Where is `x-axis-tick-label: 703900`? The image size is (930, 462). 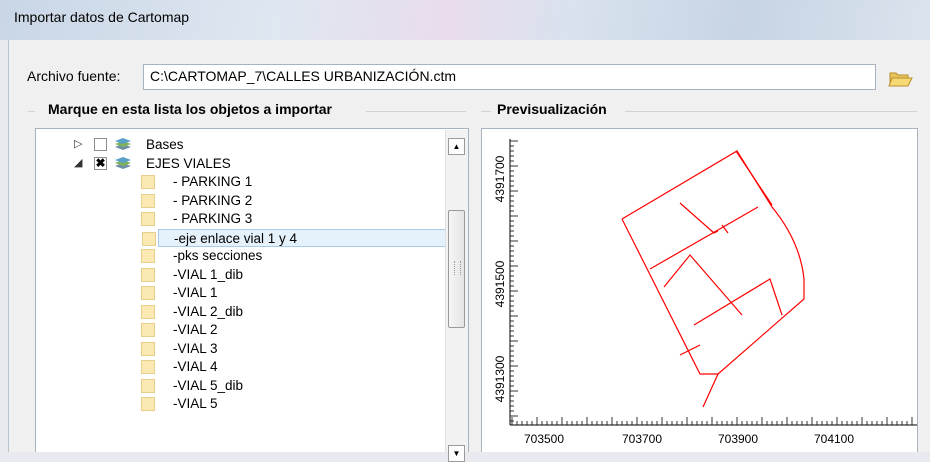
x-axis-tick-label: 703900 is located at coordinates (738, 439).